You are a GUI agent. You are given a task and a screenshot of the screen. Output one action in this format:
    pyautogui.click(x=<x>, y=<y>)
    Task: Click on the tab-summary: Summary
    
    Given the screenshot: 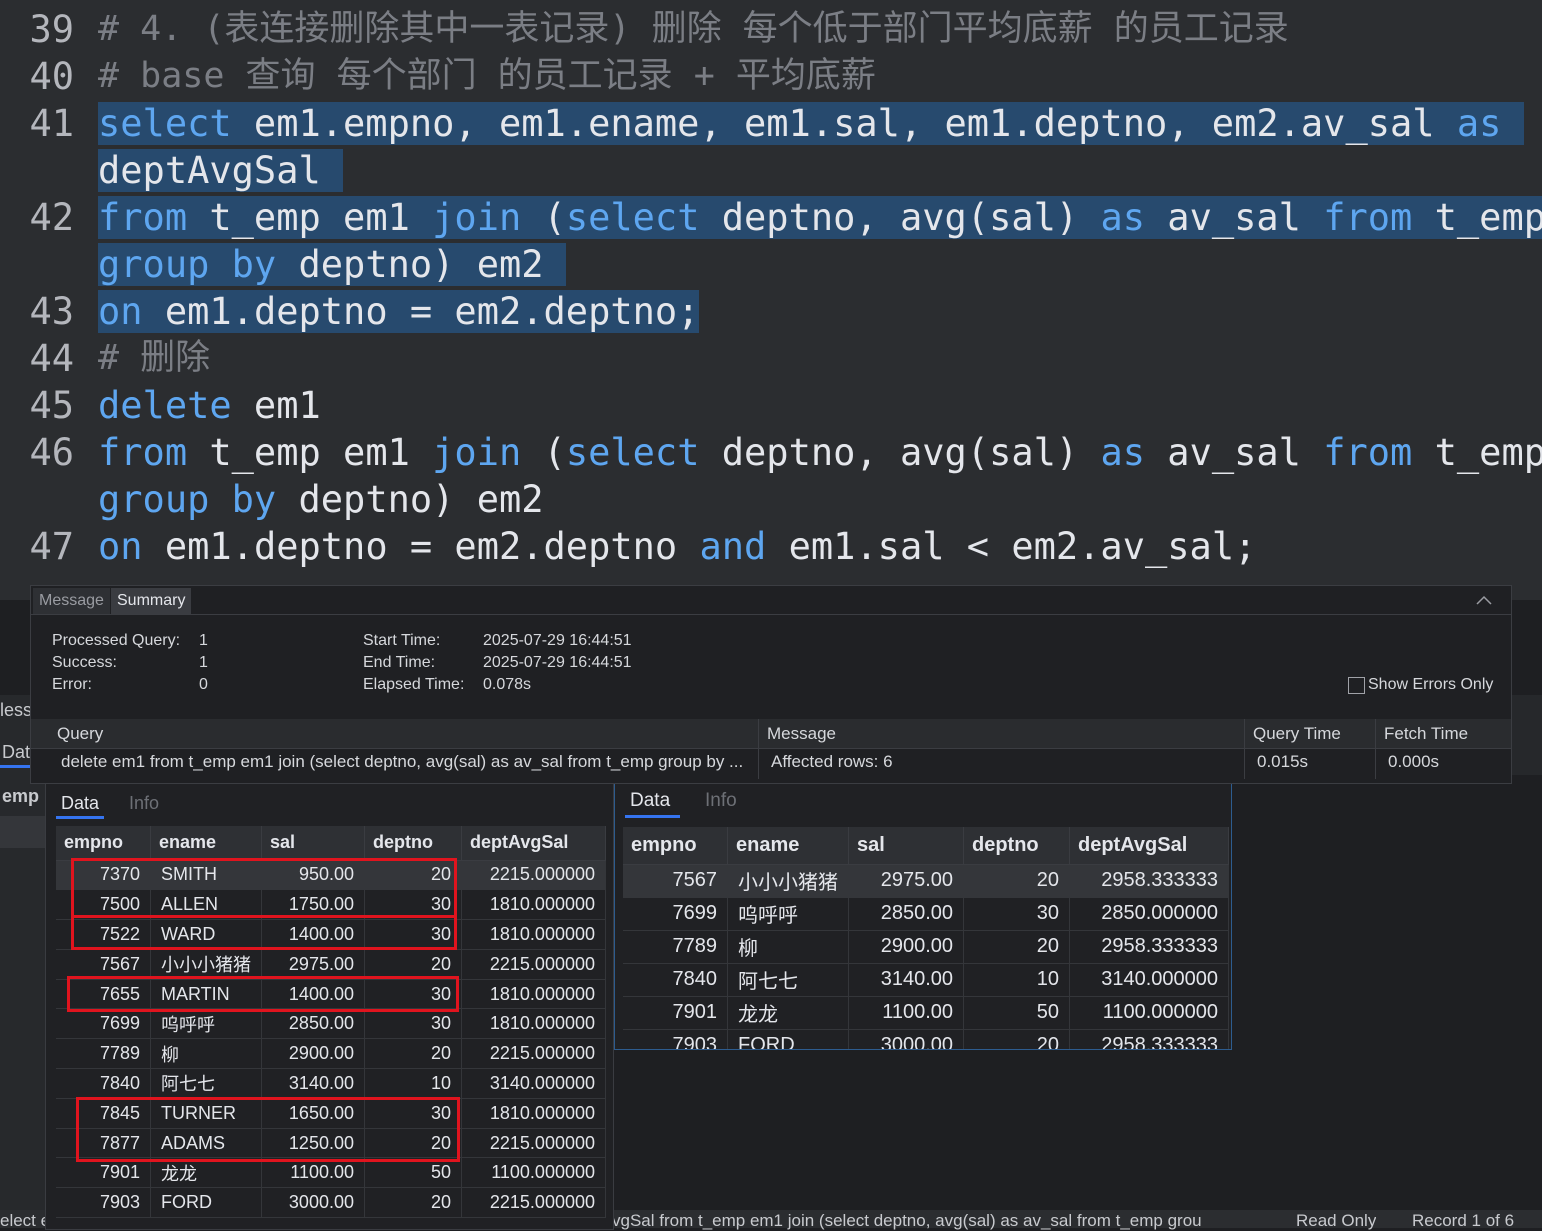 What is the action you would take?
    pyautogui.click(x=151, y=601)
    